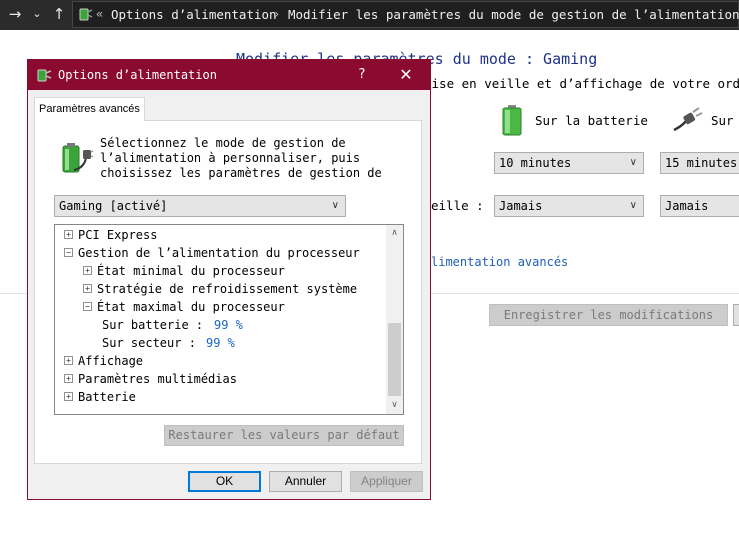 The width and height of the screenshot is (739, 556). What do you see at coordinates (284, 435) in the screenshot?
I see `restore-defaults-button: Restaurer les valeurs par défaut` at bounding box center [284, 435].